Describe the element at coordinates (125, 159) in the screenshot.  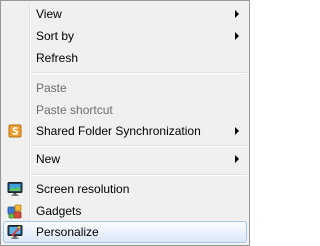
I see `menu-item-new: New` at that location.